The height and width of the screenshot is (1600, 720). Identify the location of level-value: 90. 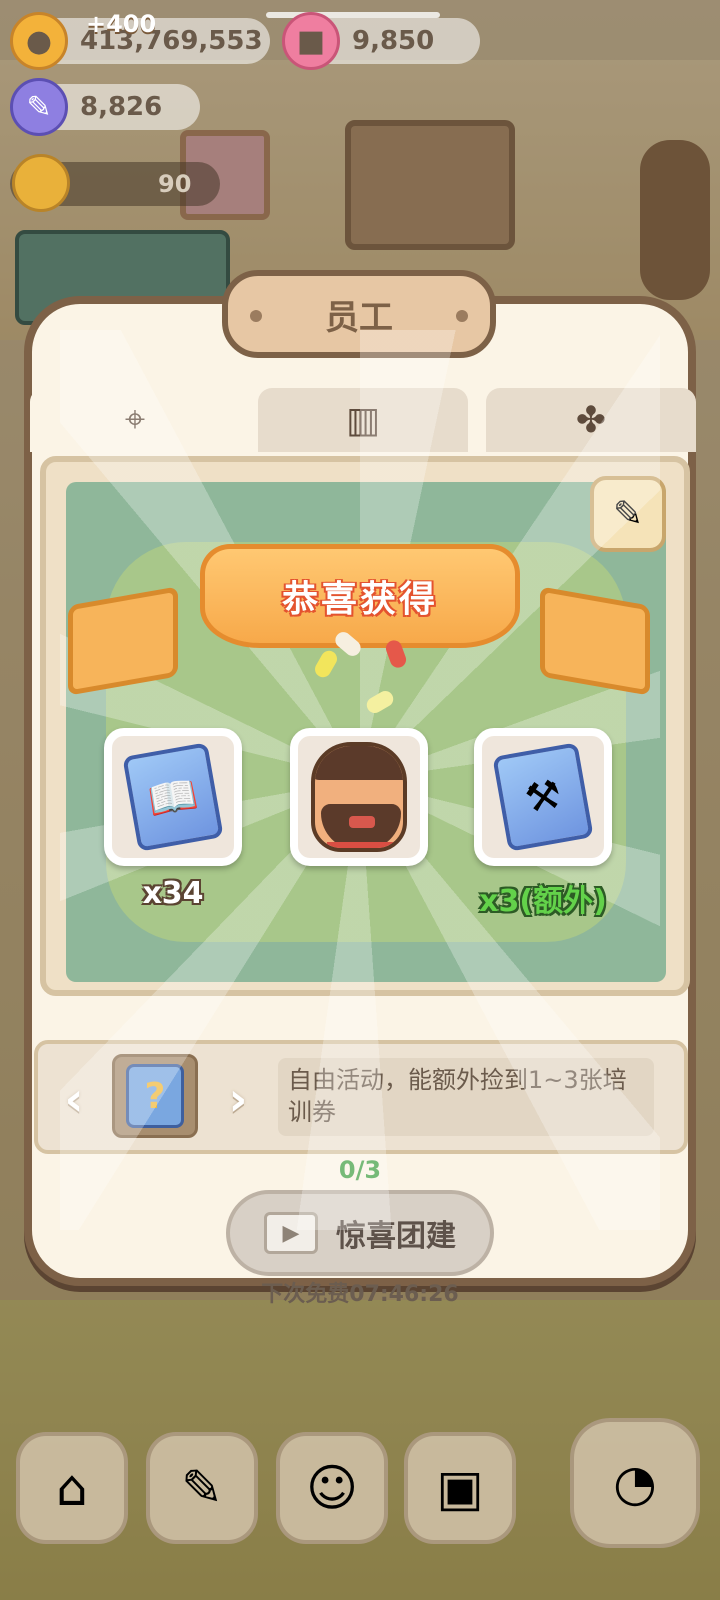
(175, 184).